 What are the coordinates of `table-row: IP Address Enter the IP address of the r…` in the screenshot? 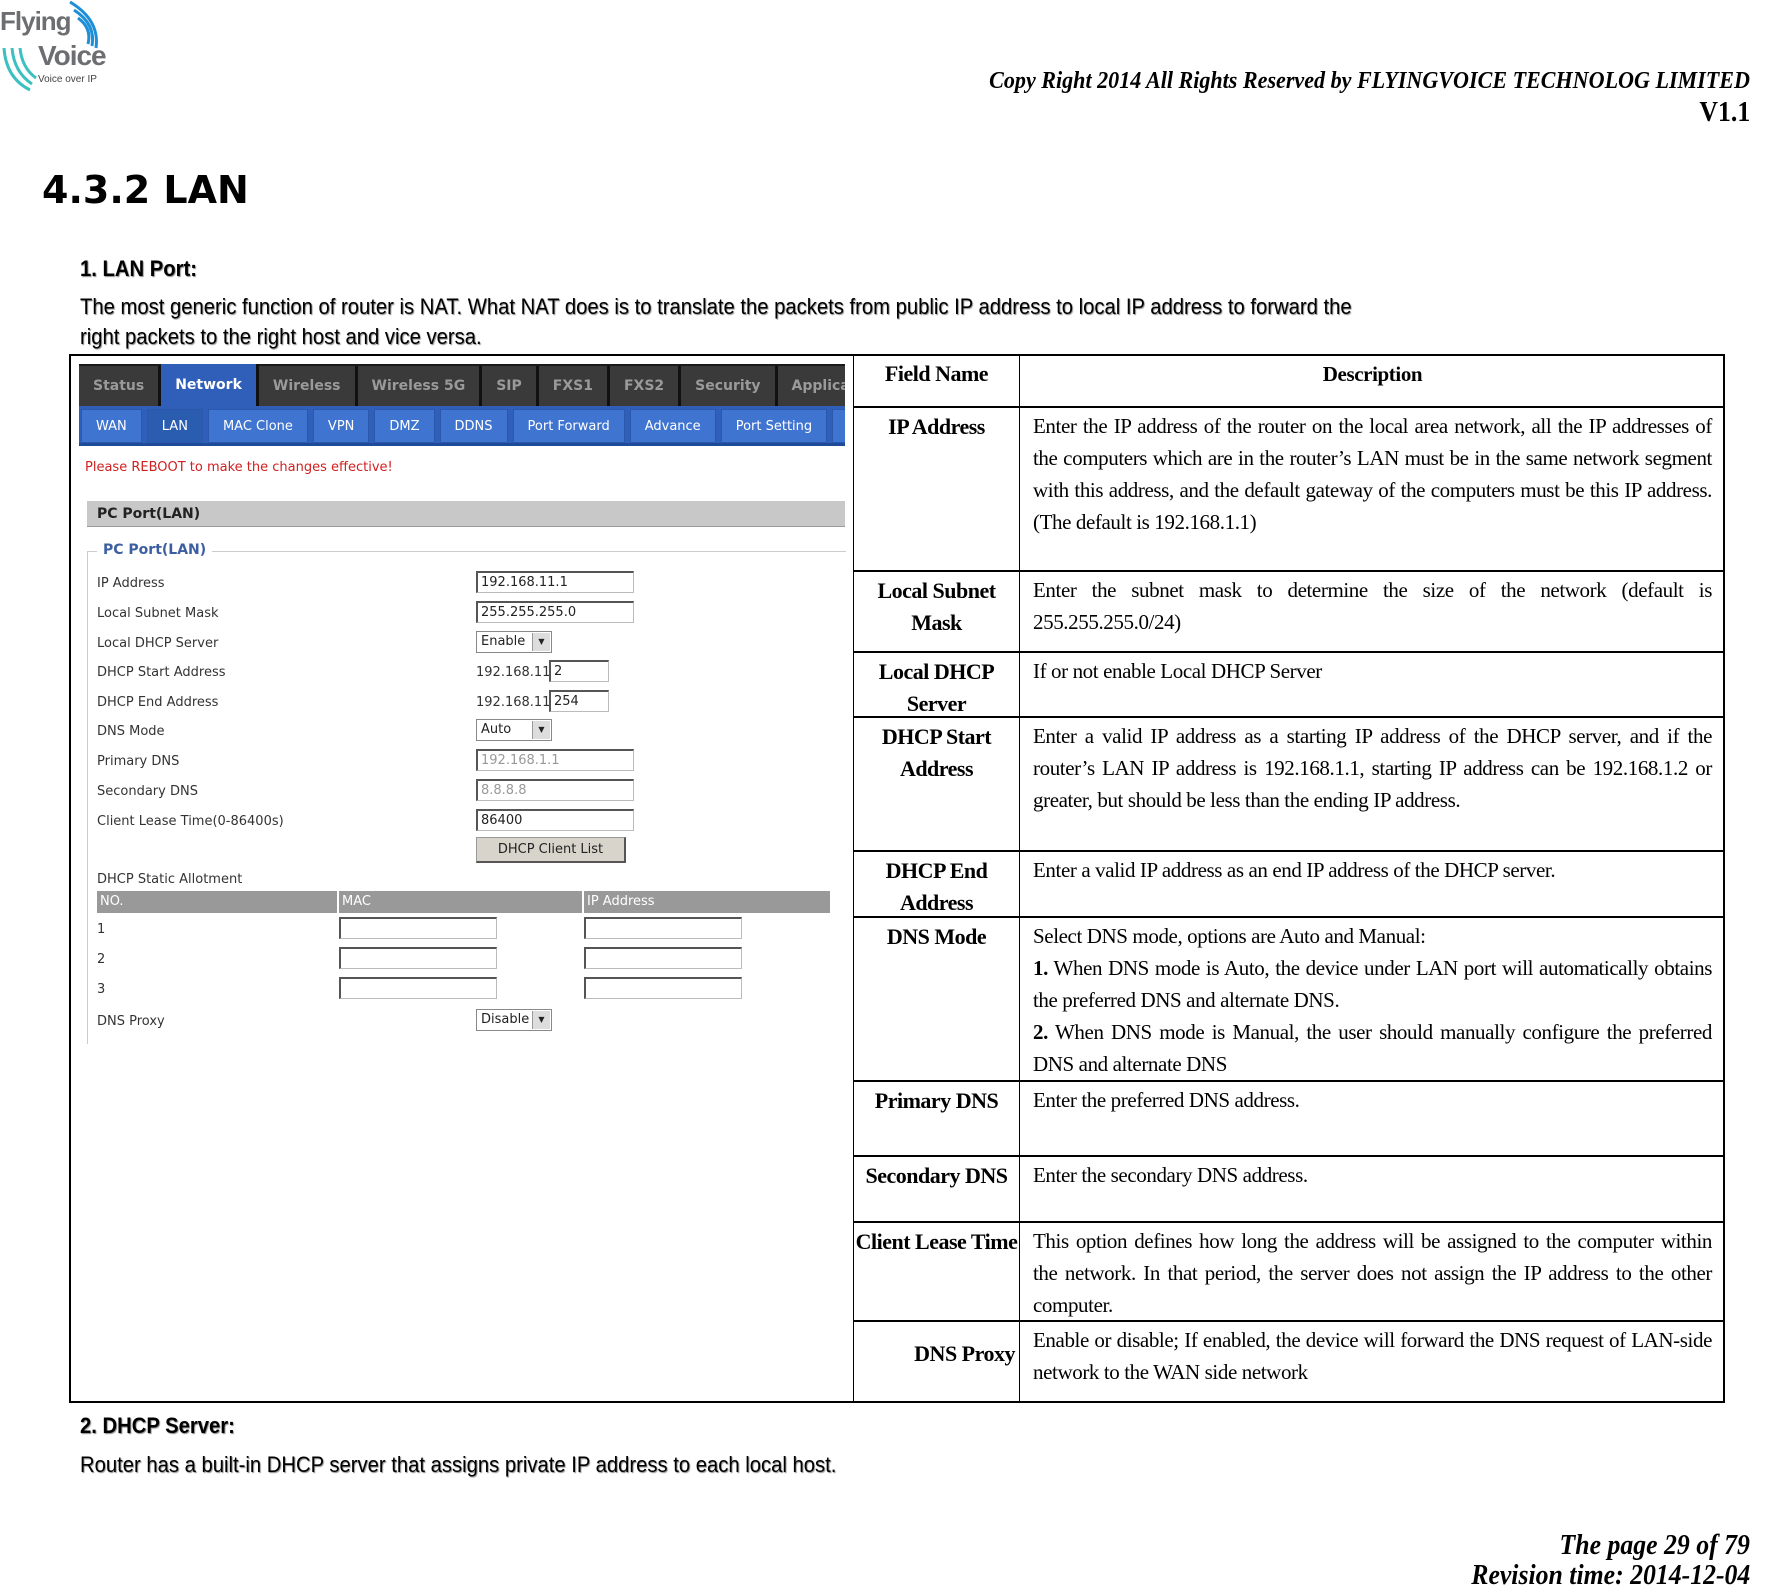 It's located at (1288, 490).